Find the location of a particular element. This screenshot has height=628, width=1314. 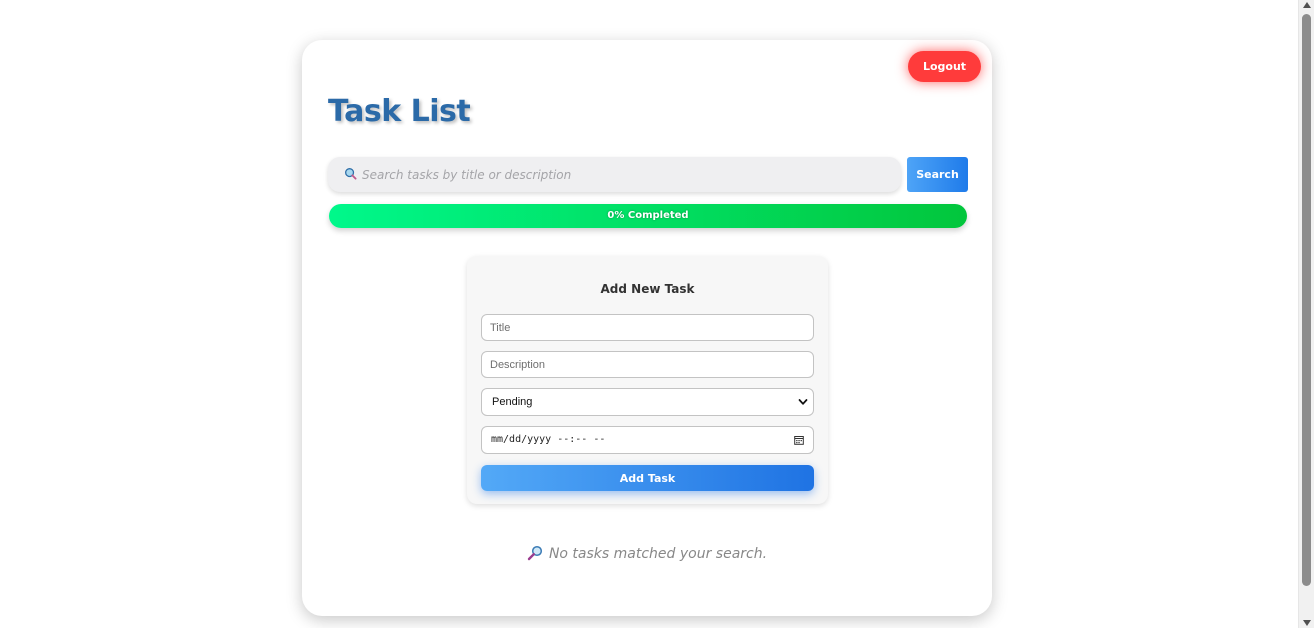

search-button: Search is located at coordinates (937, 174).